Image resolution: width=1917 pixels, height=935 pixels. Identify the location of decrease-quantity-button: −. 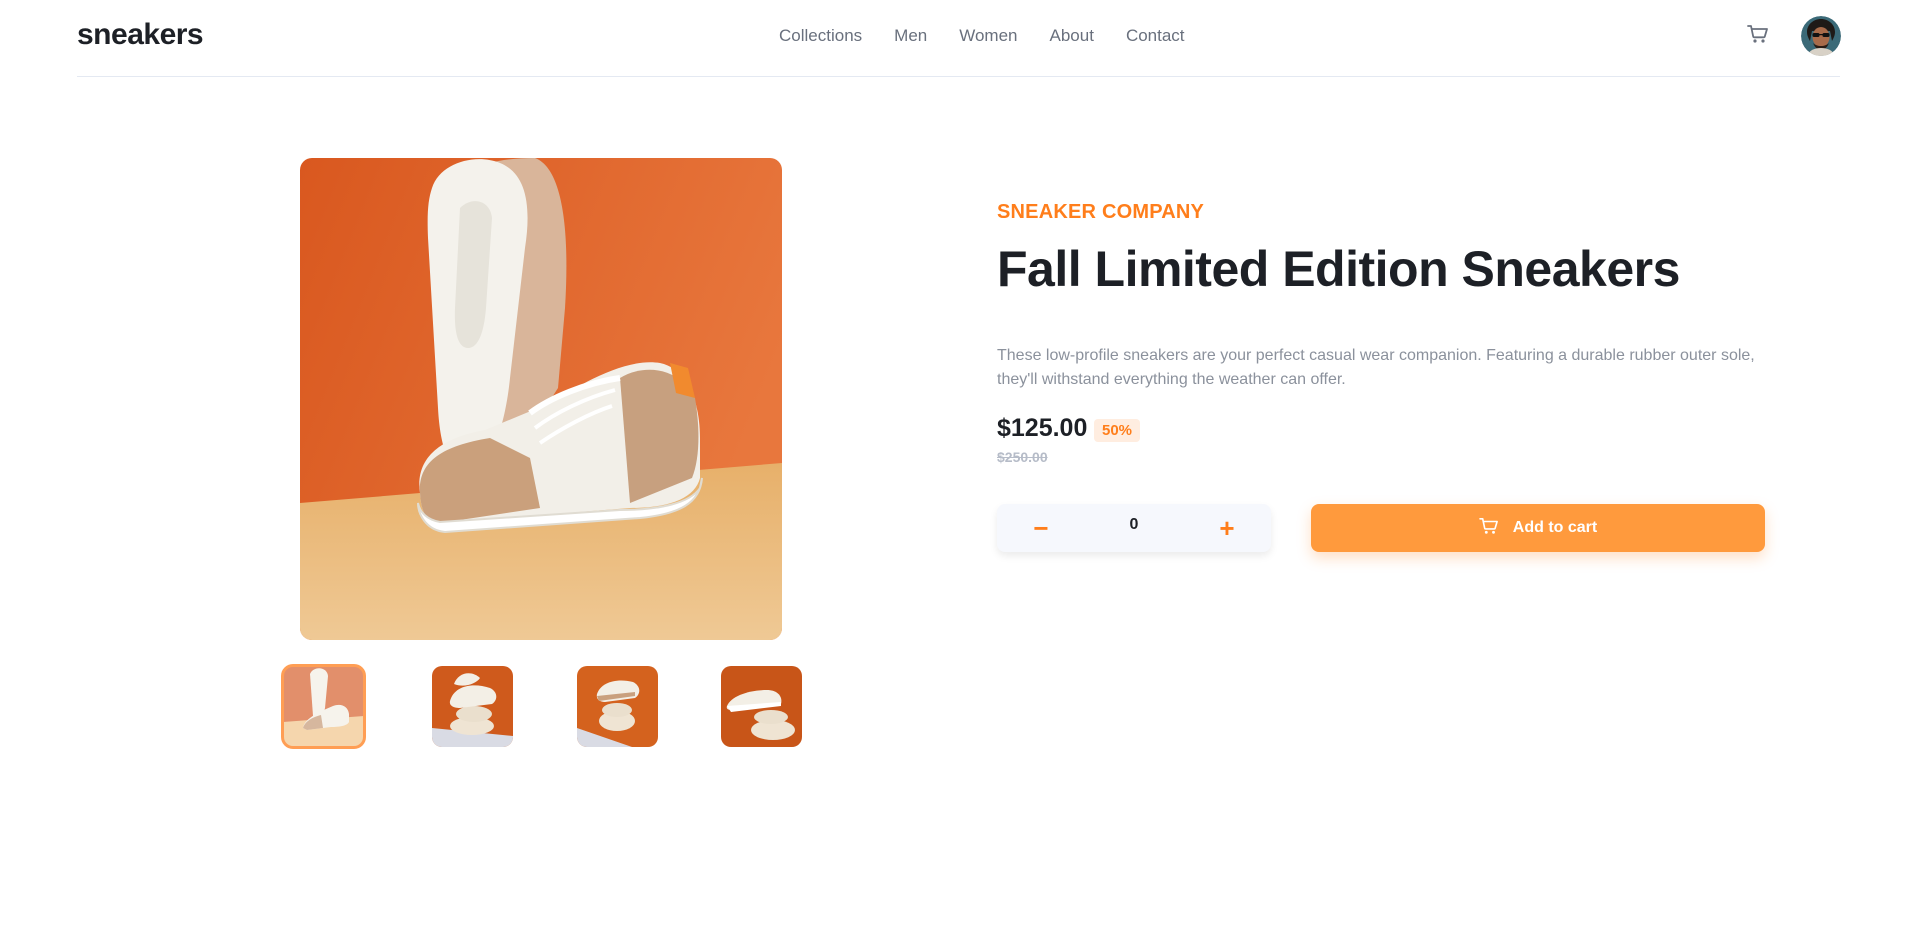
(1041, 528).